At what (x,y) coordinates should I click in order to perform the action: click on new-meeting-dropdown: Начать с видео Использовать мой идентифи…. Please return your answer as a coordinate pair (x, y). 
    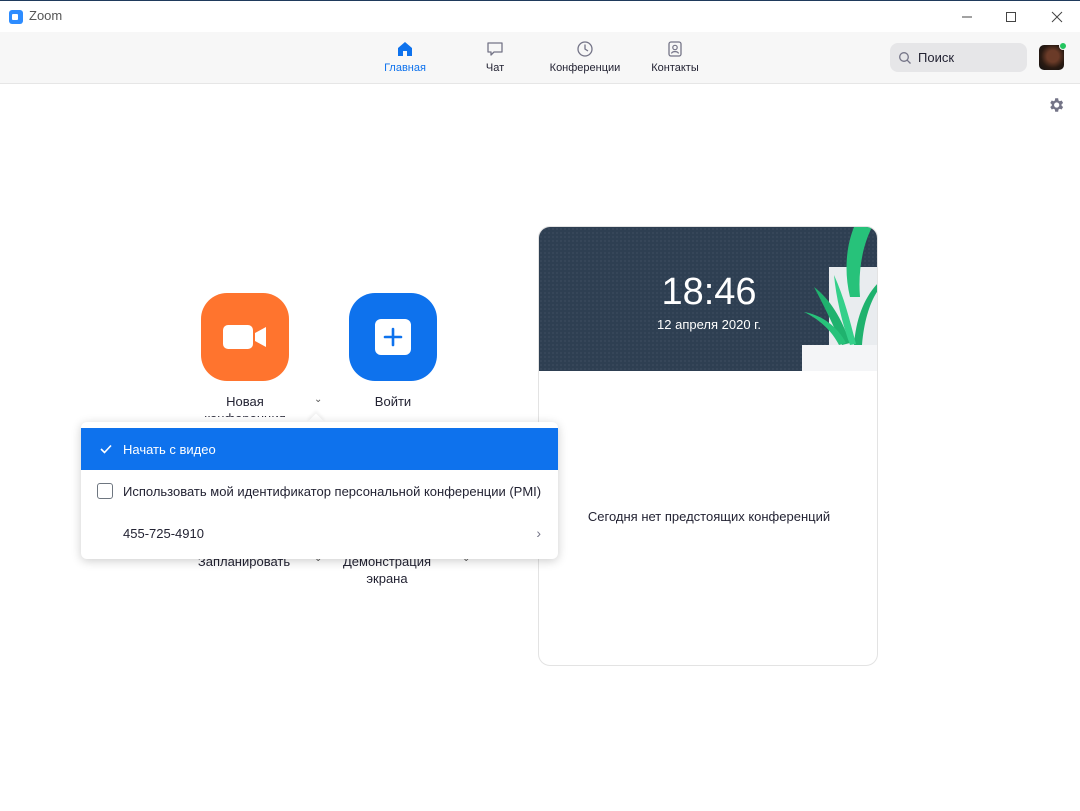
    Looking at the image, I should click on (319, 490).